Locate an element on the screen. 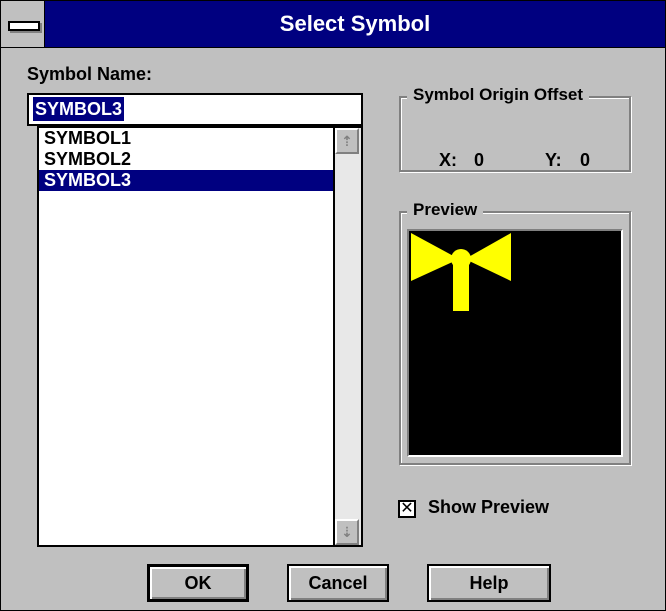 This screenshot has width=666, height=611. help-button: Help is located at coordinates (489, 583).